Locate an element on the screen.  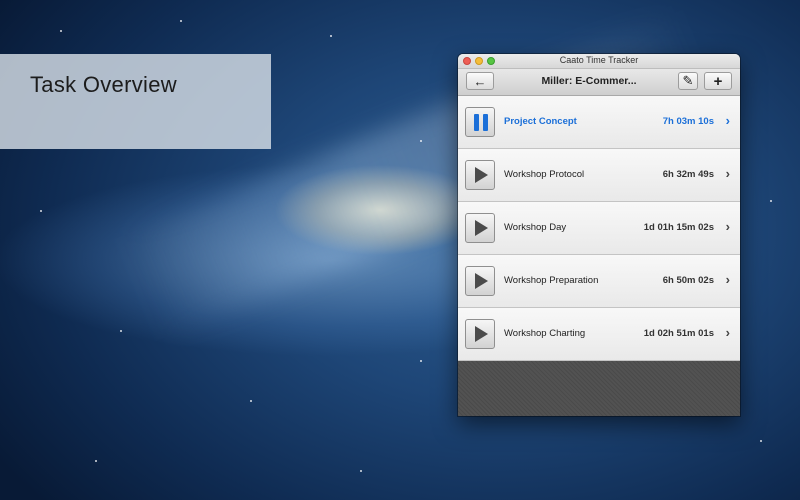
task-time: 7h 03m 10s is located at coordinates (688, 121).